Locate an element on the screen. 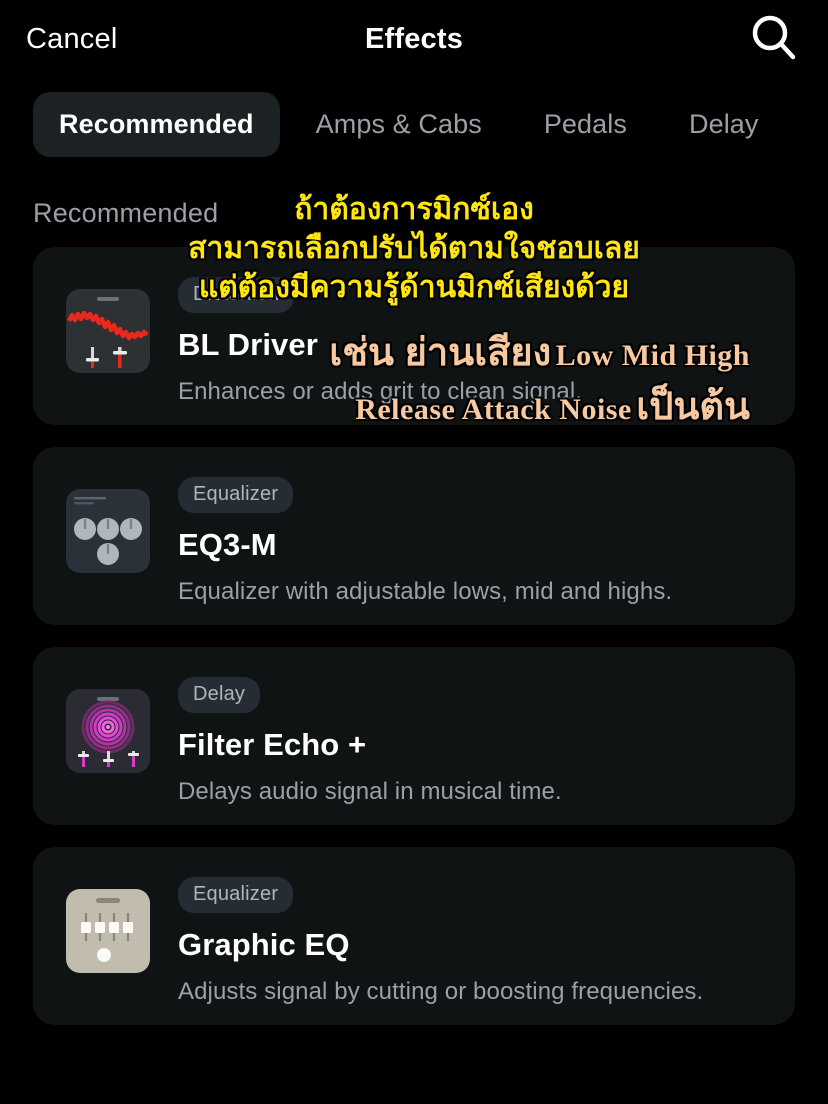 The width and height of the screenshot is (828, 1104). concentric-rings-glyph is located at coordinates (108, 732).